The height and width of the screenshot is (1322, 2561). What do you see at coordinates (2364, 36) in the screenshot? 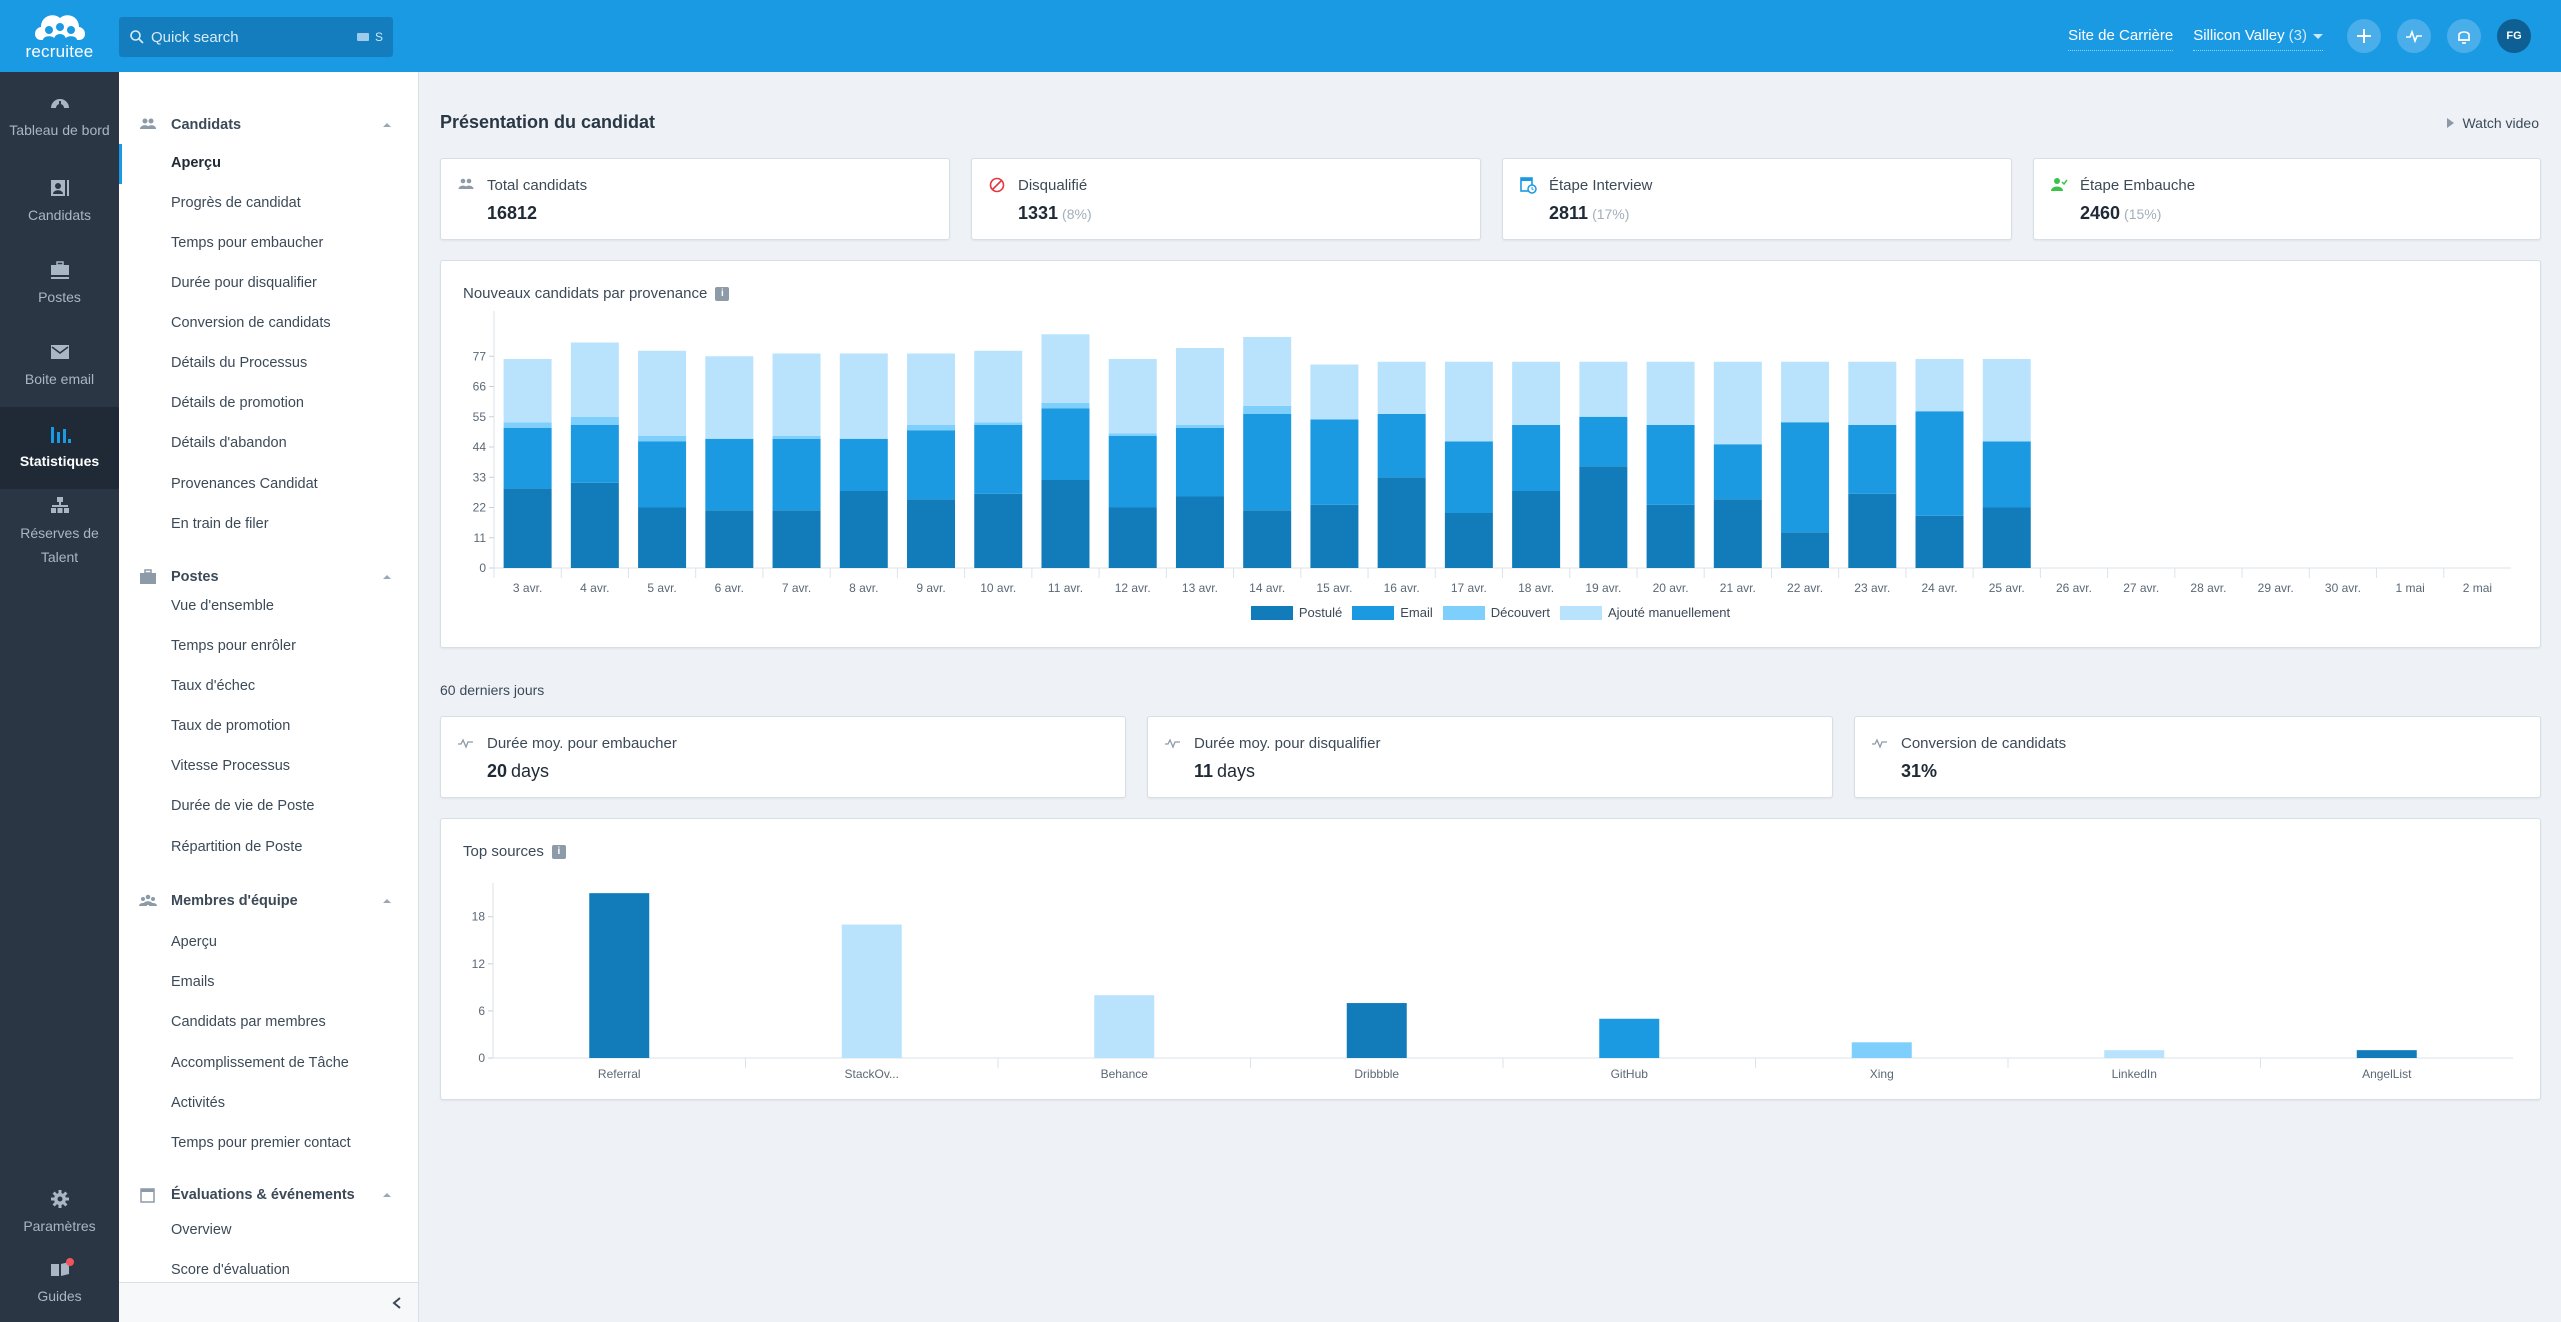
I see `add-button` at bounding box center [2364, 36].